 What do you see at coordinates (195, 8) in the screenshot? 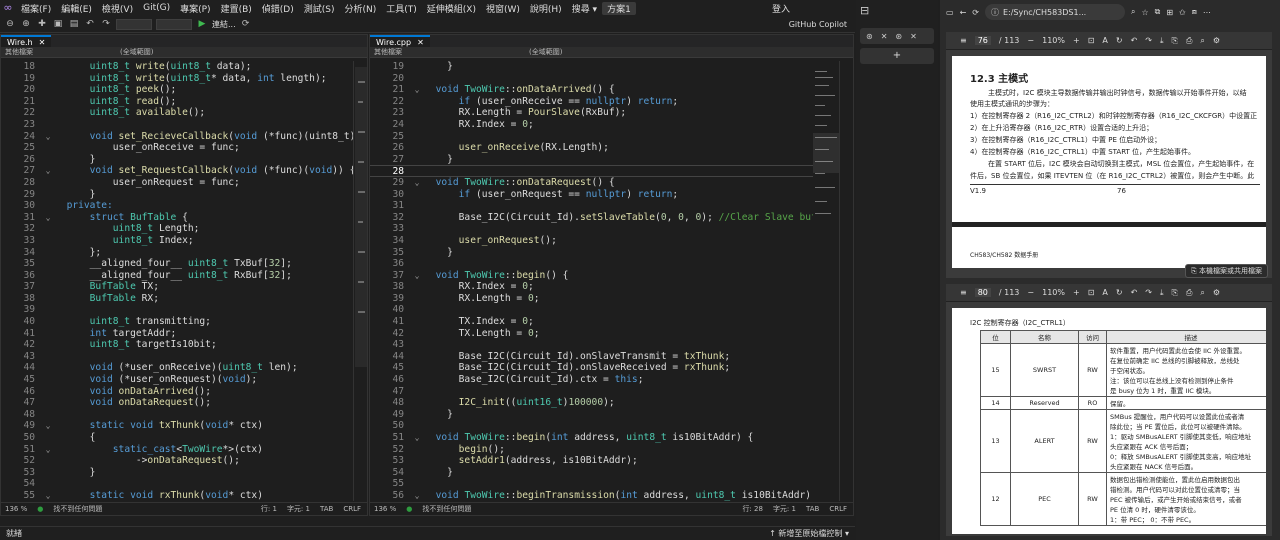
I see `menu-project: 專案(P)` at bounding box center [195, 8].